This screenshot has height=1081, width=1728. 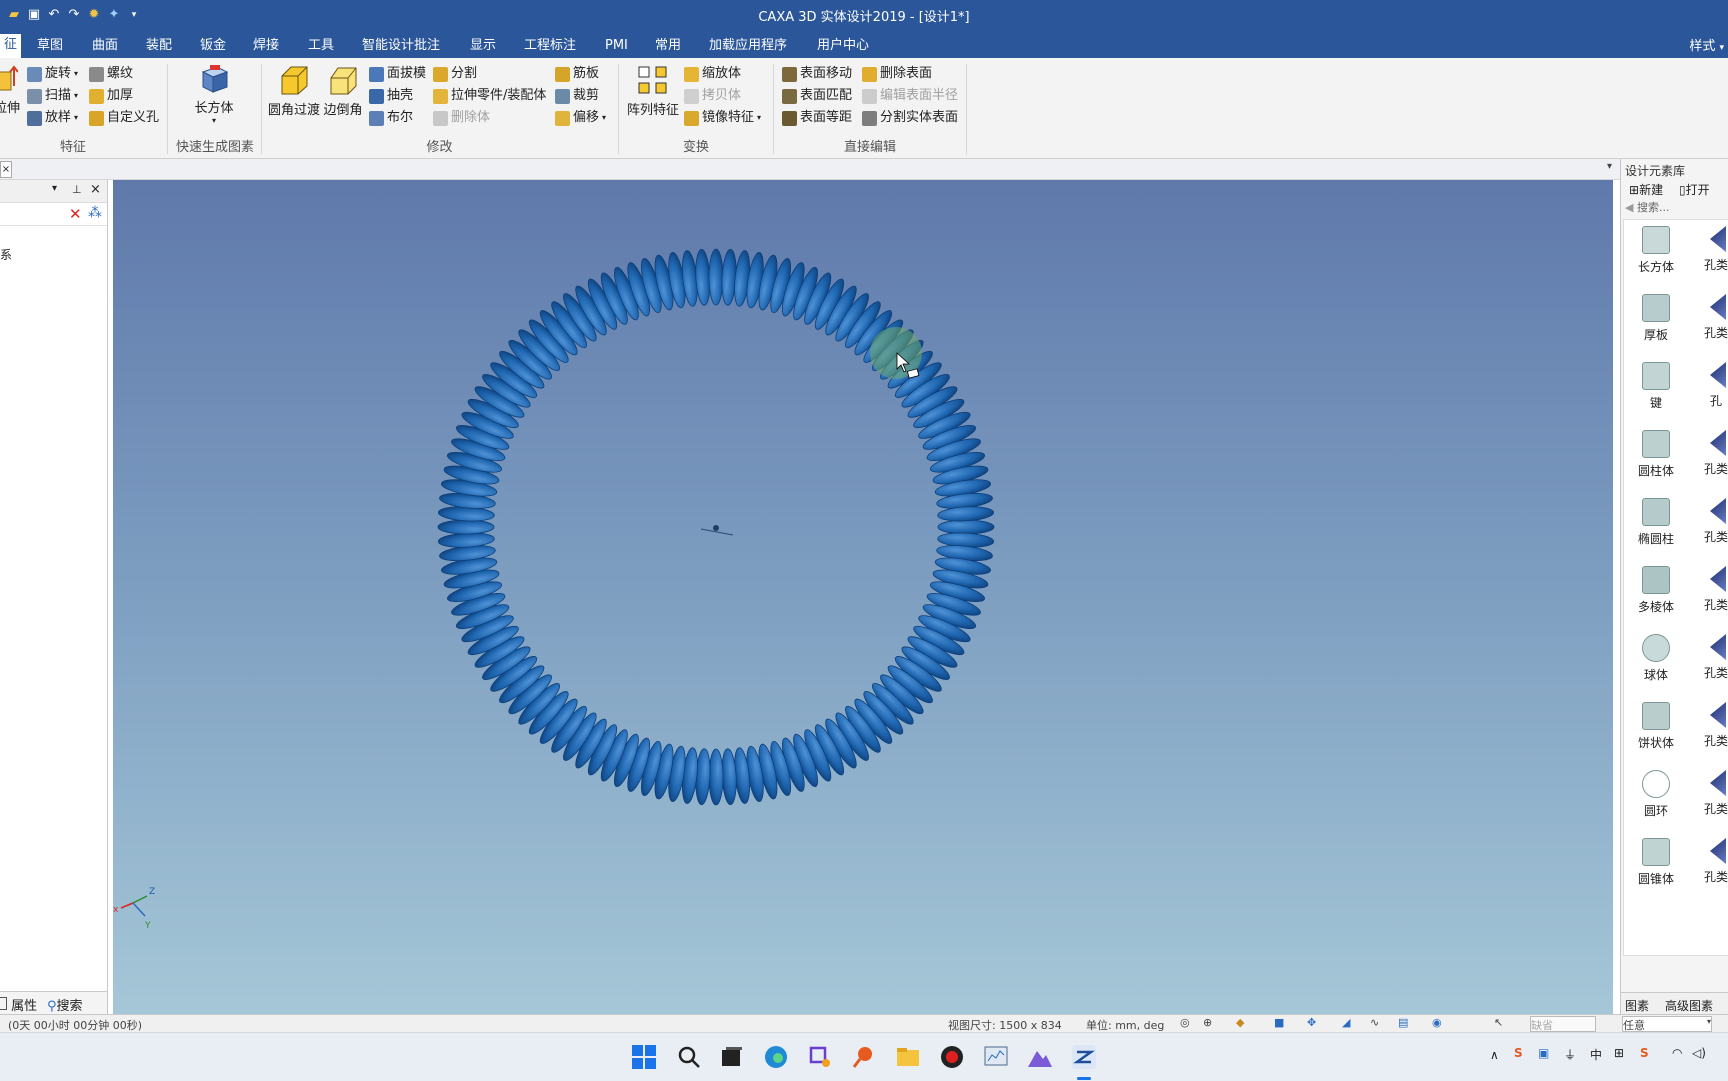 I want to click on delete-face-button: 删除表面, so click(x=897, y=74).